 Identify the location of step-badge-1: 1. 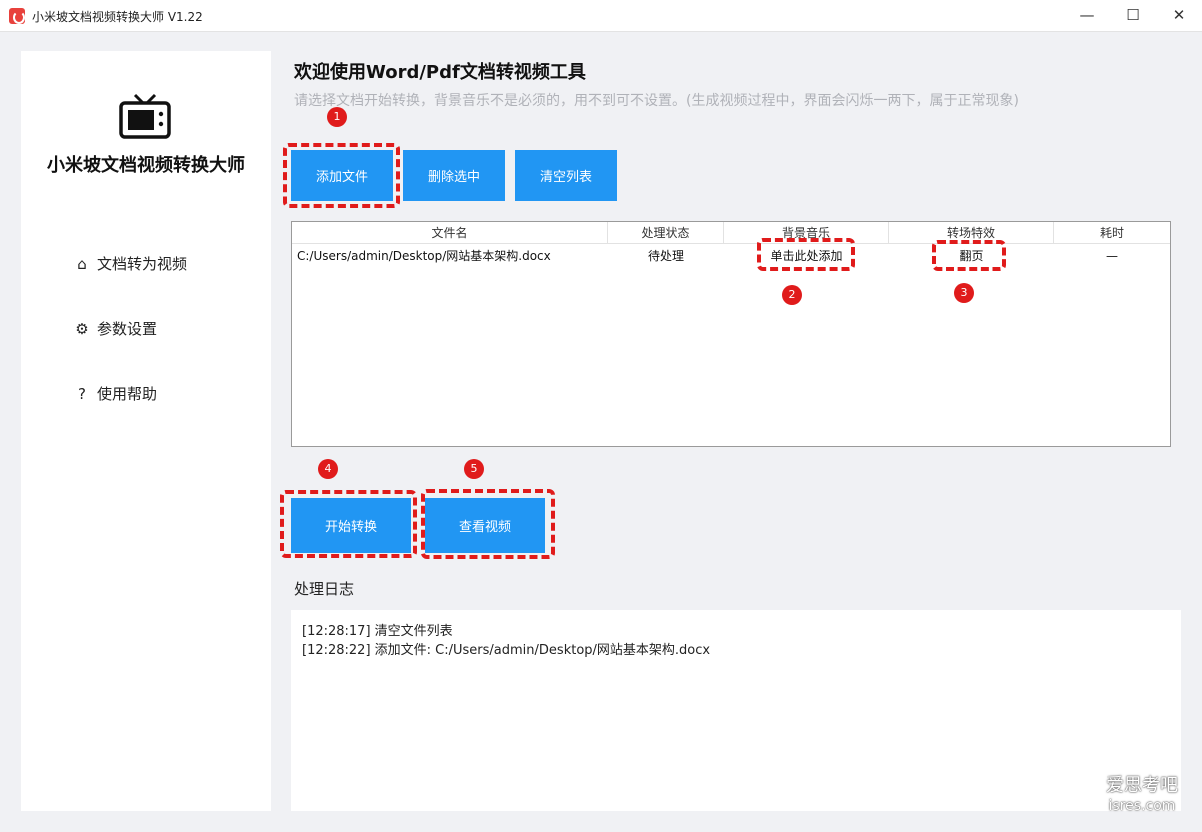
(337, 117).